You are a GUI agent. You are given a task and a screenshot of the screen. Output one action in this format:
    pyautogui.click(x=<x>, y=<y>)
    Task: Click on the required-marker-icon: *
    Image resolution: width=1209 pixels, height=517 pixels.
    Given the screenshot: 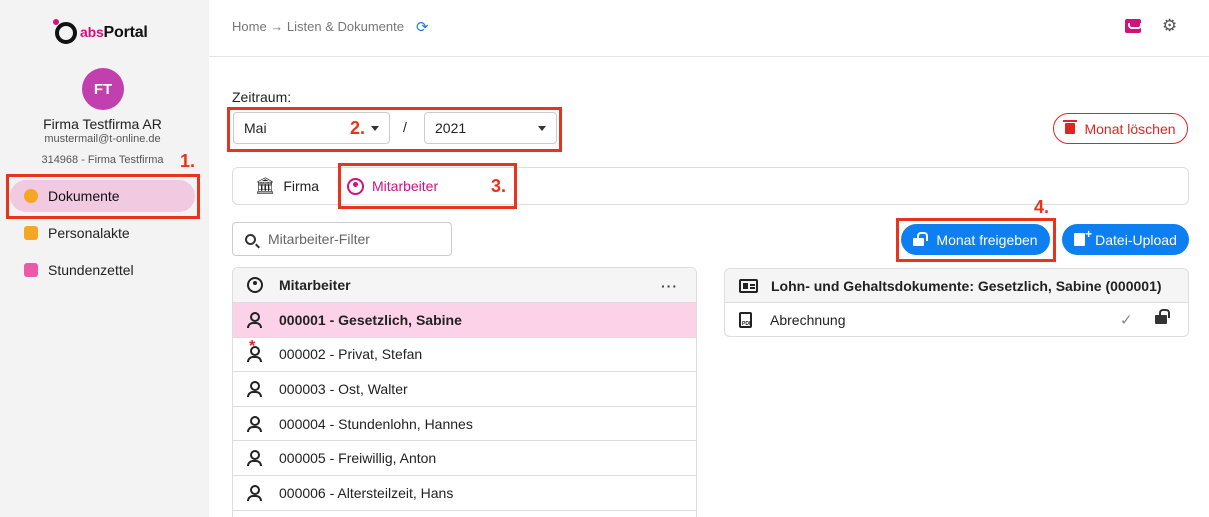 What is the action you would take?
    pyautogui.click(x=252, y=347)
    